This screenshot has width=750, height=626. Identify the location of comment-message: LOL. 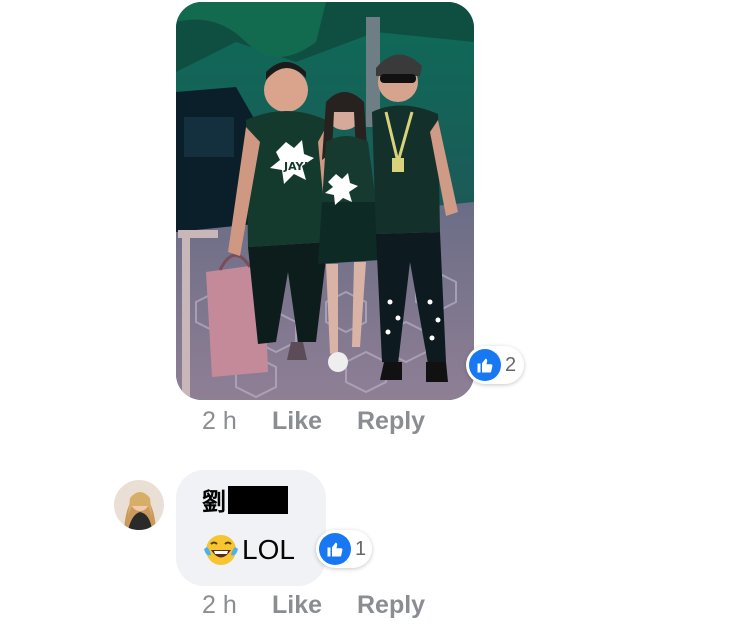
(268, 549).